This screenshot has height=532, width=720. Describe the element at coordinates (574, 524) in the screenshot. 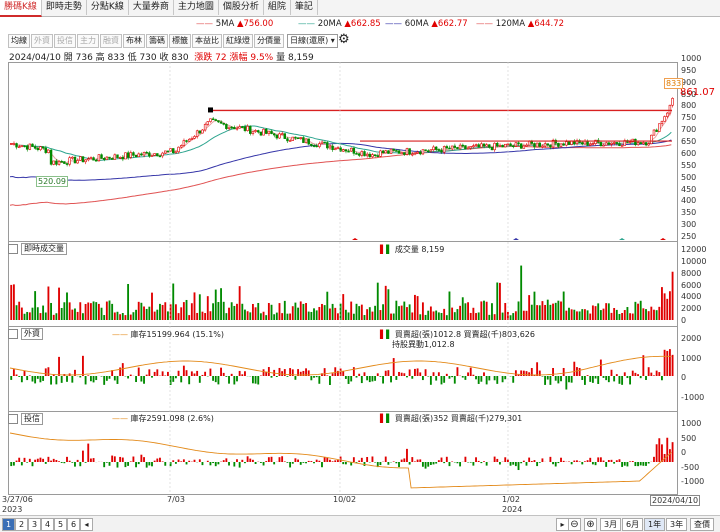

I see `zoom-out-icon: ⊖` at that location.